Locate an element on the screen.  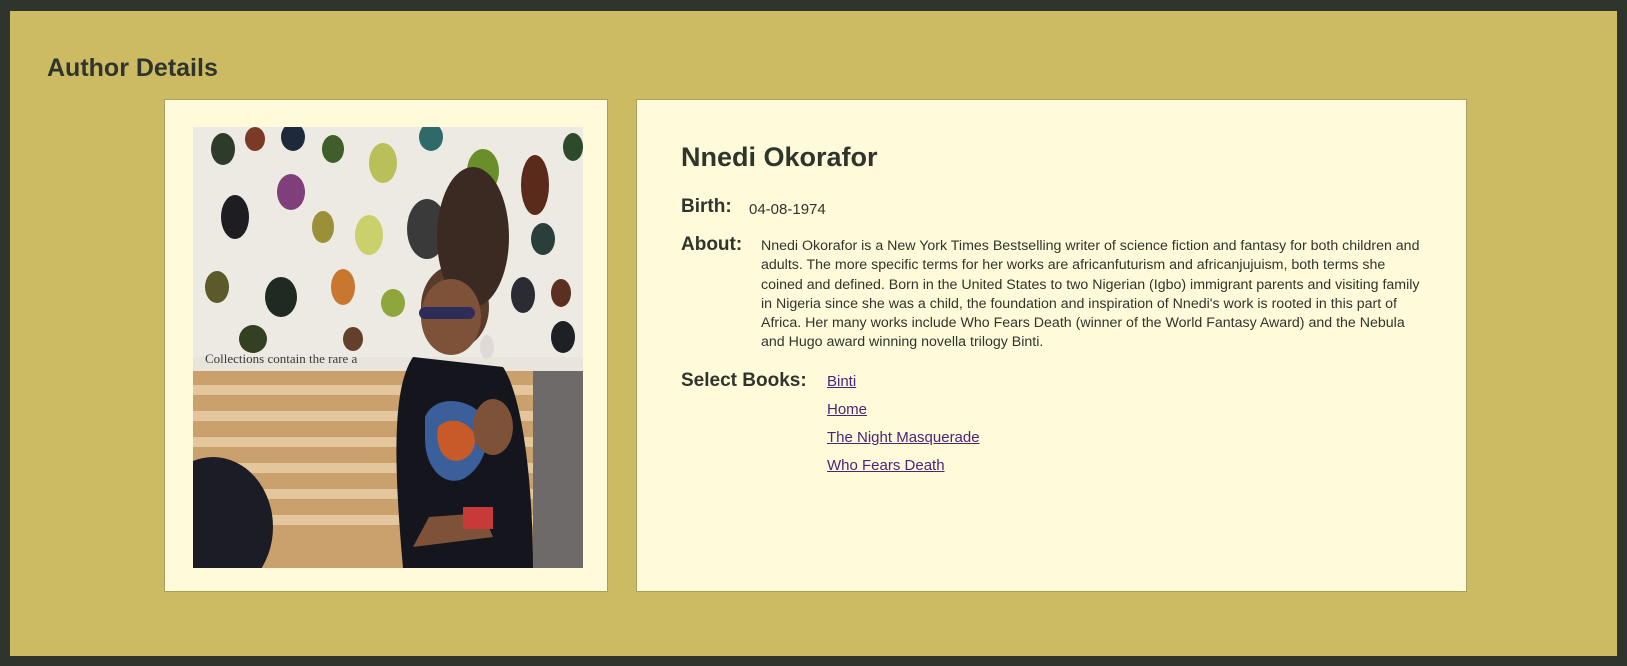
book-link-binti: Binti is located at coordinates (841, 381).